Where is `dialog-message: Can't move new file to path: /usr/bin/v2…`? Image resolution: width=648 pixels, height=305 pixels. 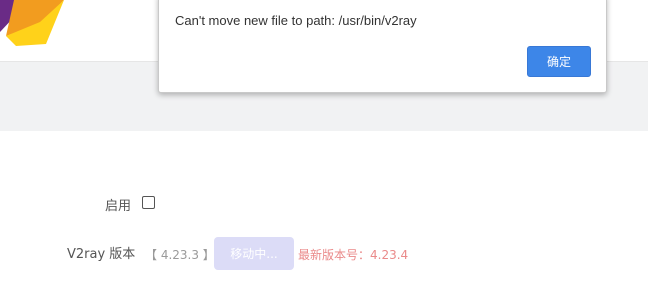
dialog-message: Can't move new file to path: /usr/bin/v2… is located at coordinates (296, 20).